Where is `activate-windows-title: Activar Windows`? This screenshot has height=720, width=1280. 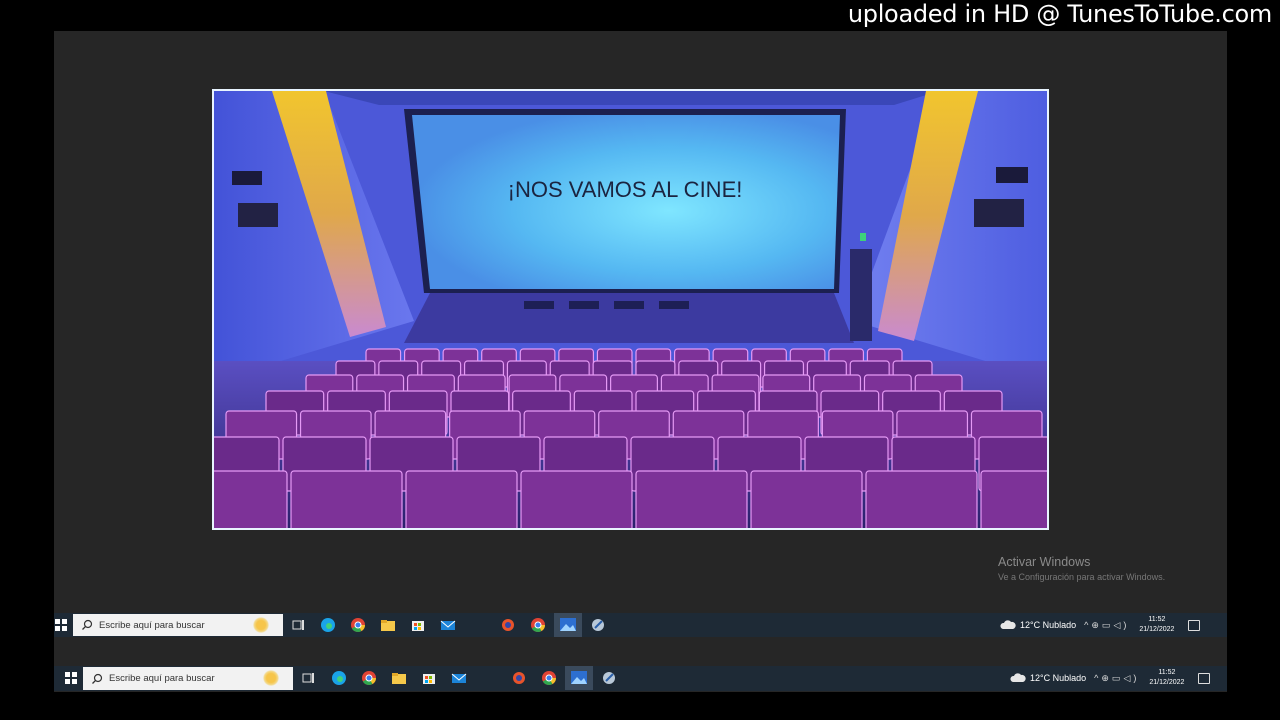
activate-windows-title: Activar Windows is located at coordinates (1044, 562).